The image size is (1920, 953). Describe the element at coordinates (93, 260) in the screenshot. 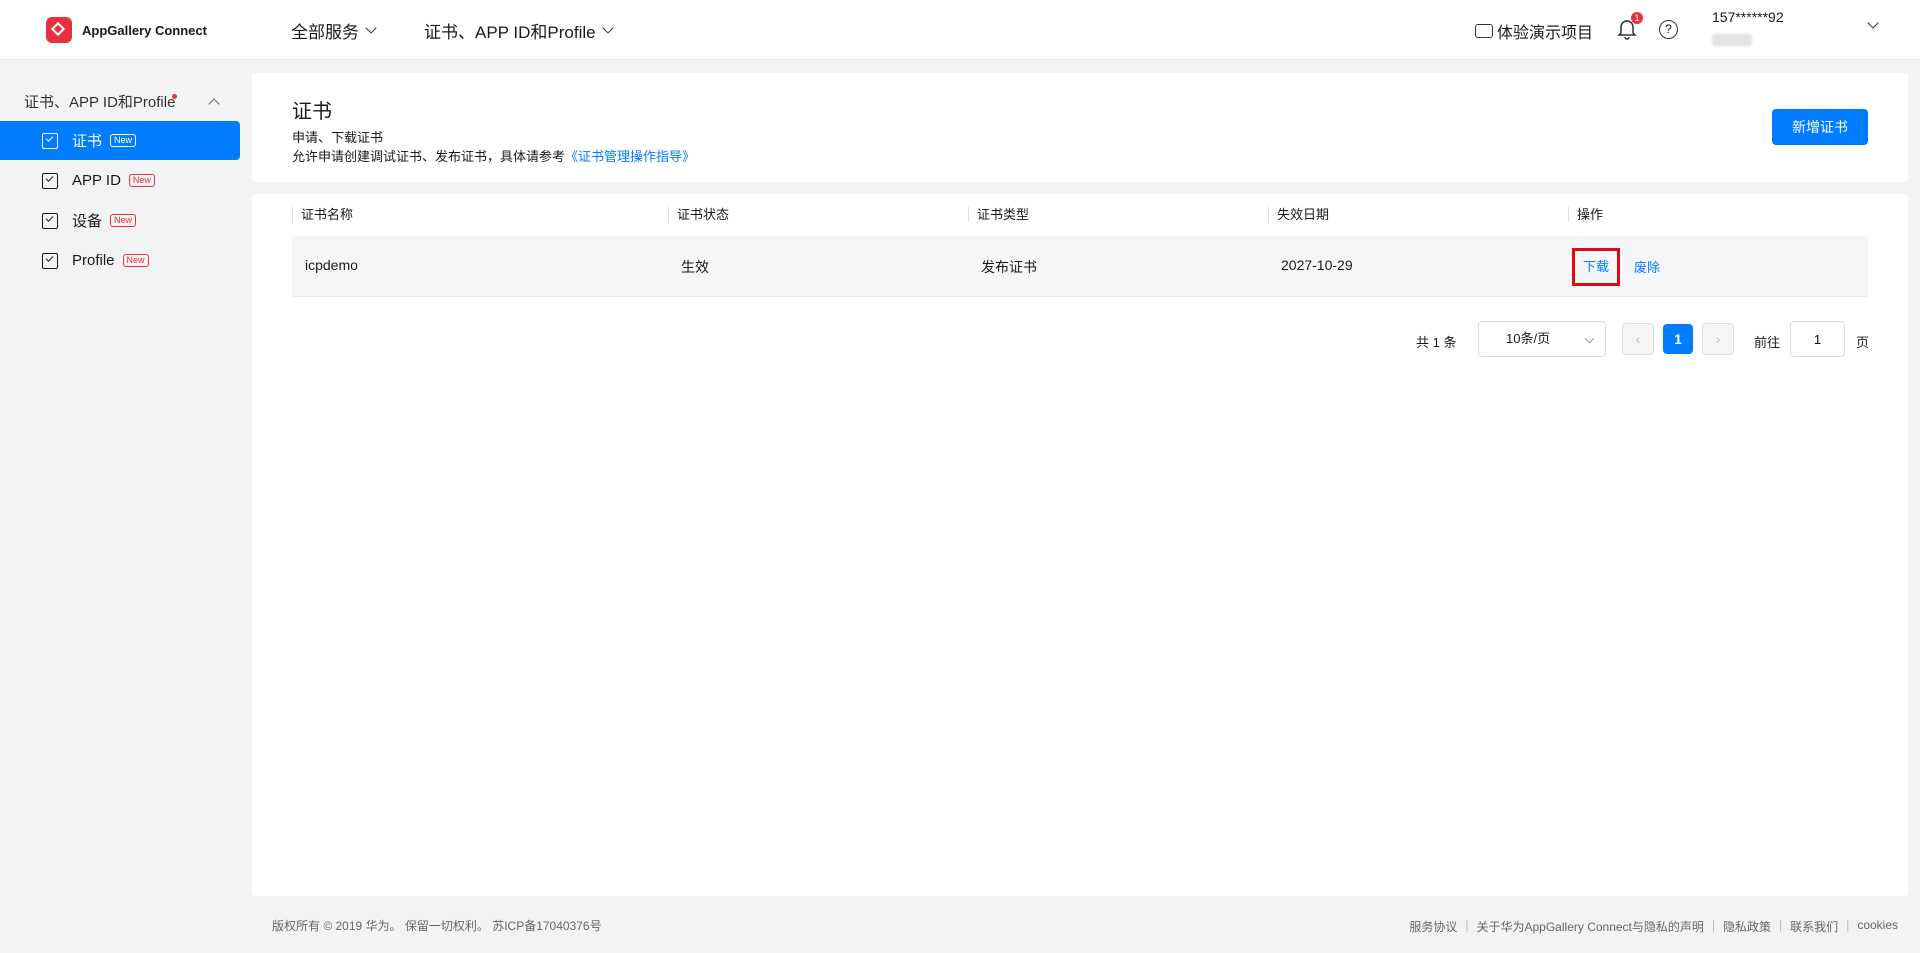

I see `sidebar-item-label: Profile` at that location.